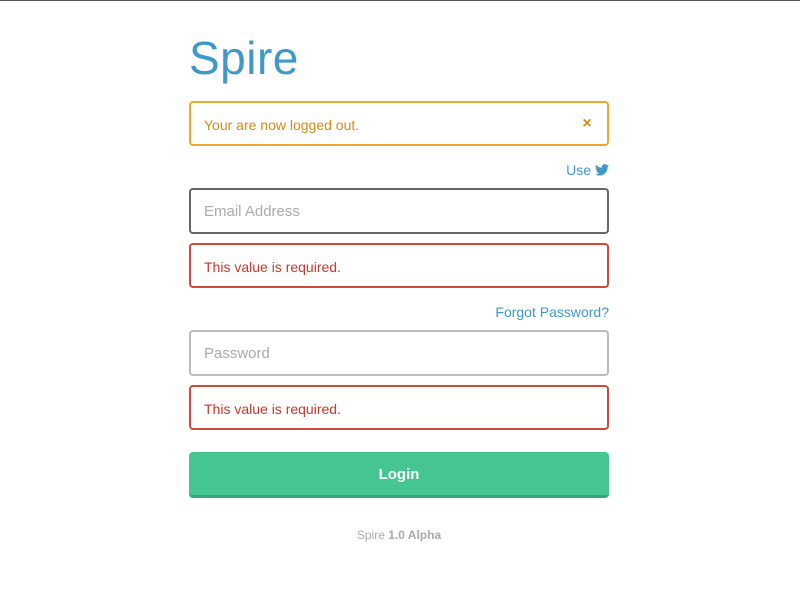  What do you see at coordinates (282, 125) in the screenshot?
I see `alert-message: Your are now logged out.` at bounding box center [282, 125].